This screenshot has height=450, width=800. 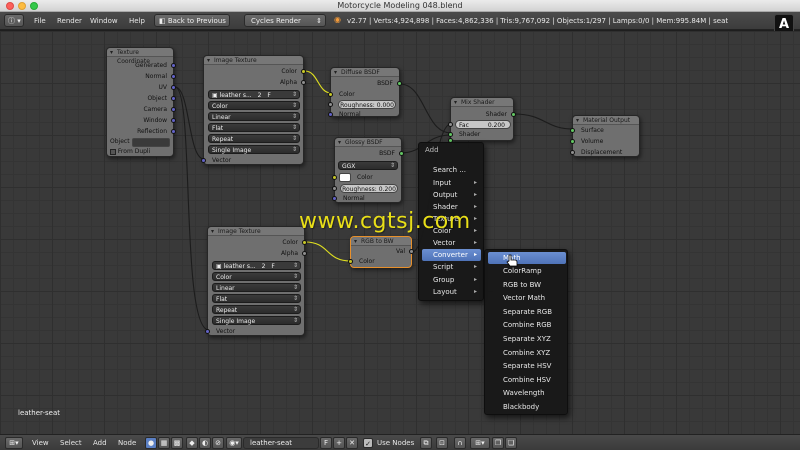 What do you see at coordinates (40, 443) in the screenshot?
I see `menu-view: View` at bounding box center [40, 443].